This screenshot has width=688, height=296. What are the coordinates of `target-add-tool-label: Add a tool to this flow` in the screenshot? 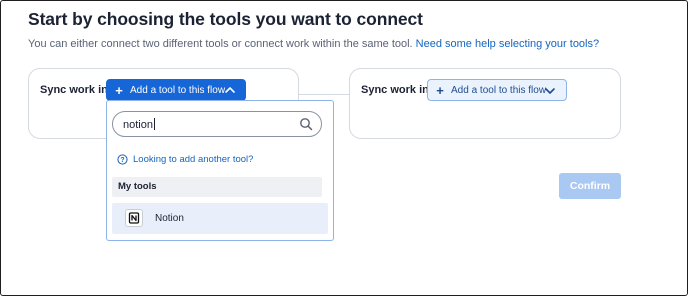 It's located at (499, 90).